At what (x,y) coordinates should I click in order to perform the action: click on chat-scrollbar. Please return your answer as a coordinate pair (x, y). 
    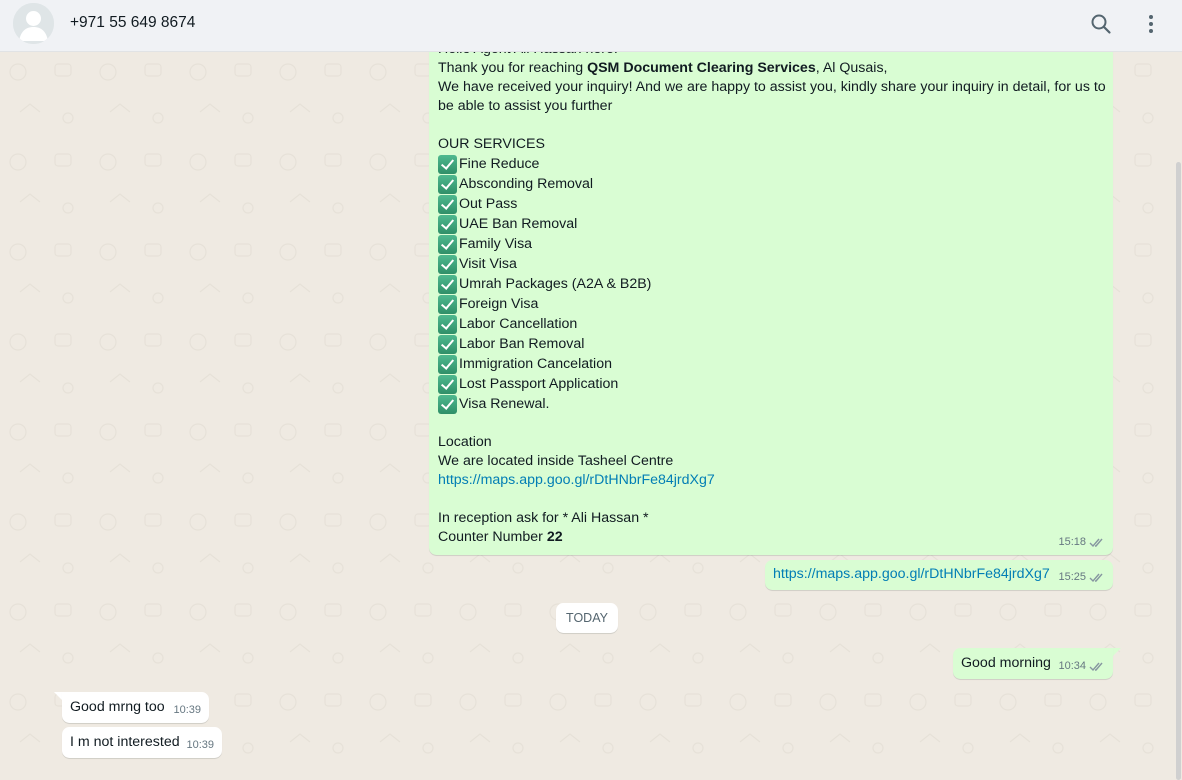
    Looking at the image, I should click on (1178, 416).